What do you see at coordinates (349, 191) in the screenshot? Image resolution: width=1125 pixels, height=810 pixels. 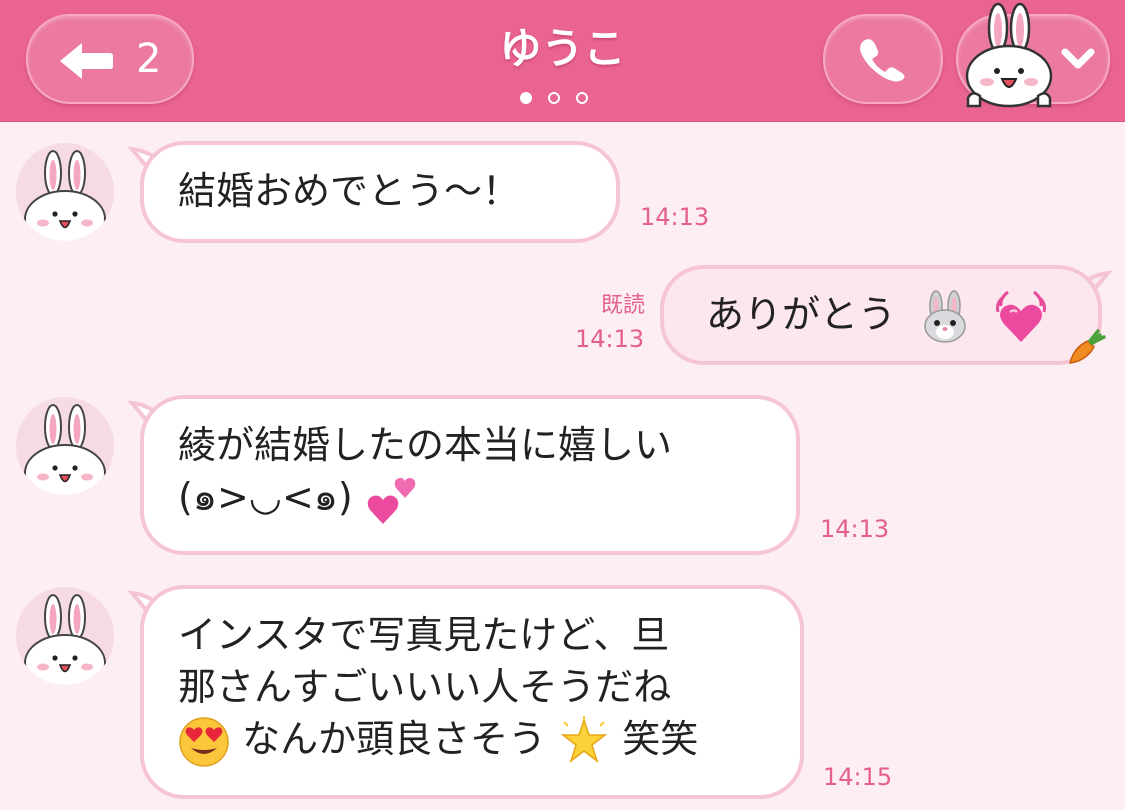 I see `message-text: 結婚おめでとう〜！` at bounding box center [349, 191].